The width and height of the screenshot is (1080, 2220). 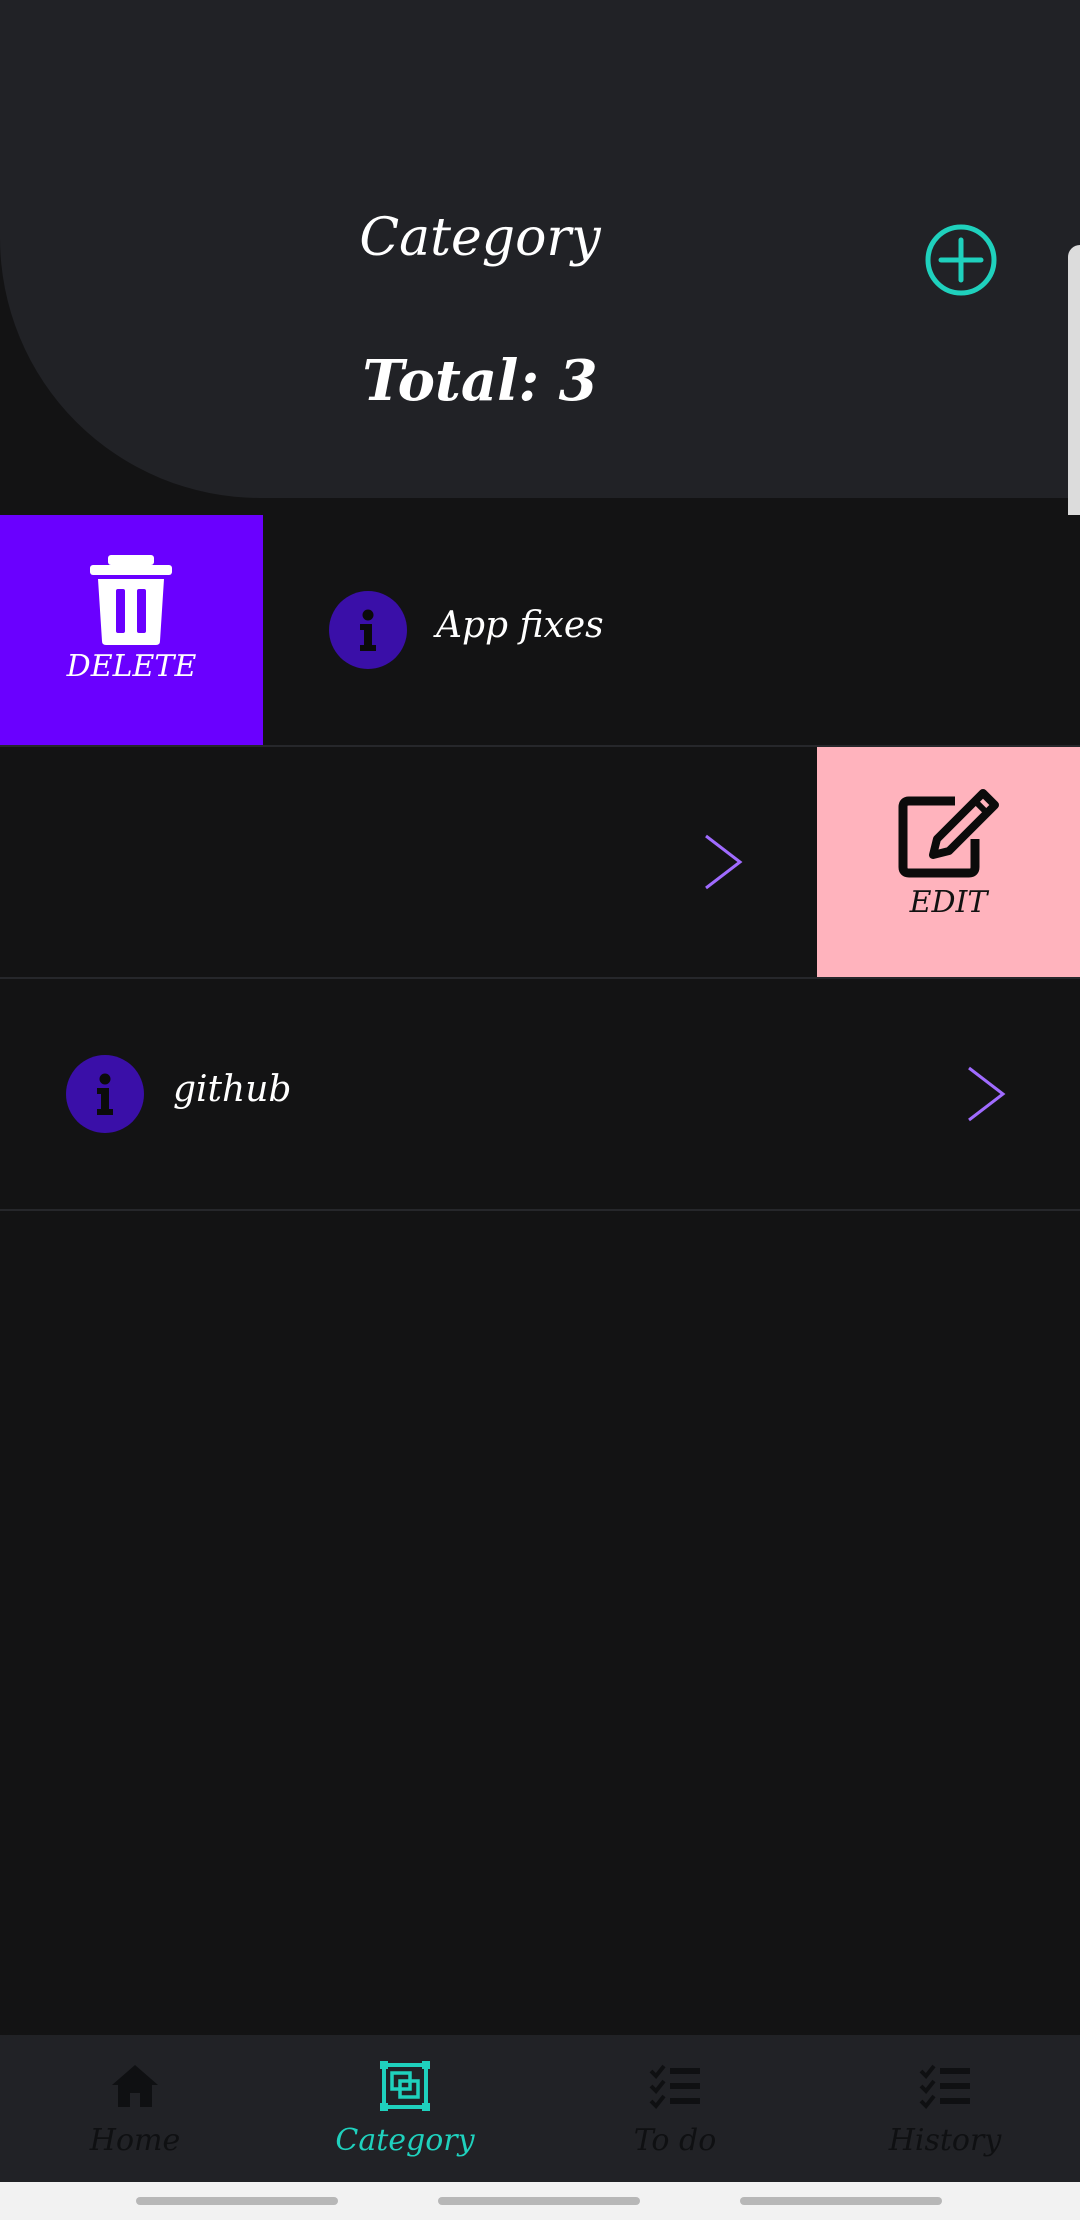 What do you see at coordinates (480, 238) in the screenshot?
I see `page-title: Category` at bounding box center [480, 238].